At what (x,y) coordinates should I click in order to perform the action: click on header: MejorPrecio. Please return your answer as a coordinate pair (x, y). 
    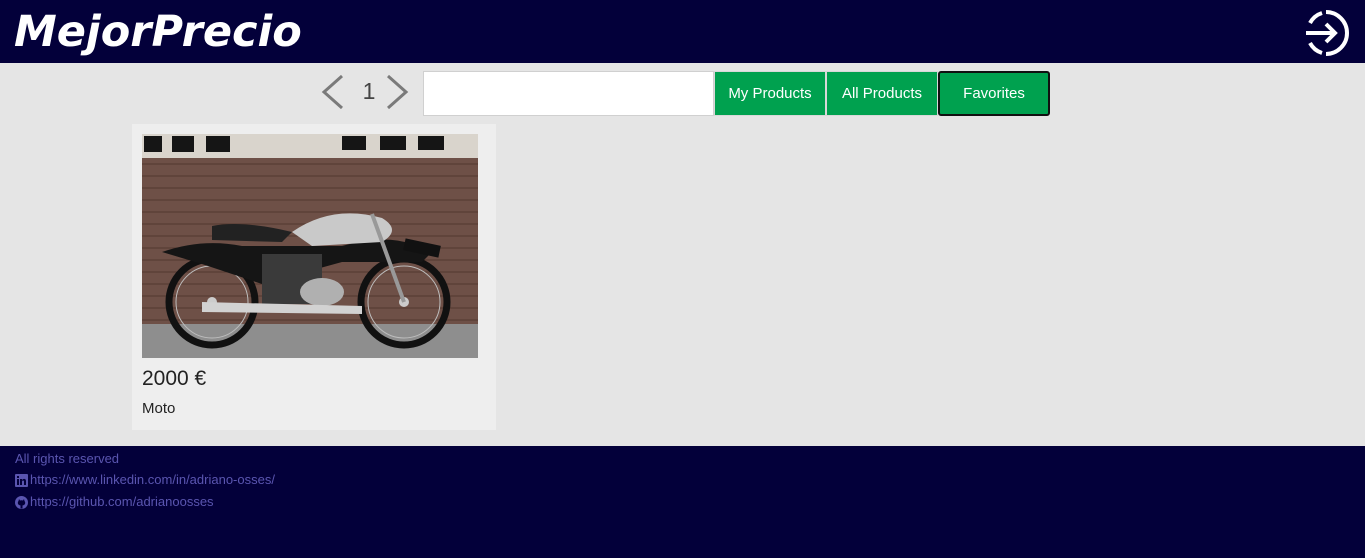
    Looking at the image, I should click on (682, 31).